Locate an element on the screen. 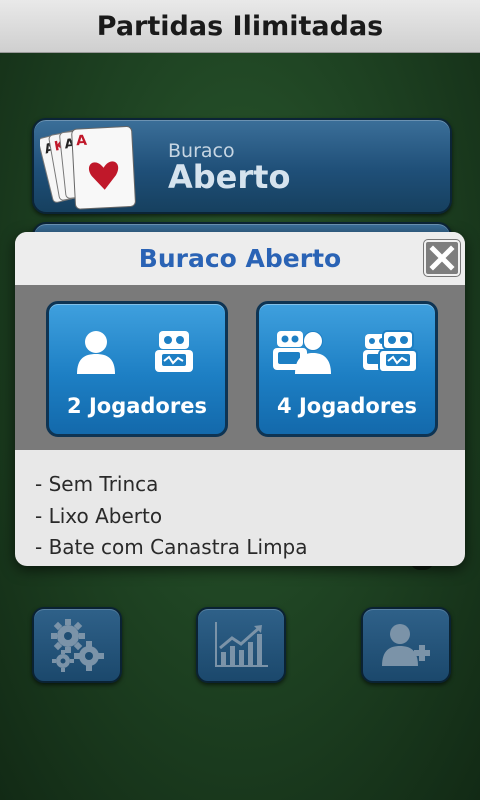 The width and height of the screenshot is (480, 800). settings-button is located at coordinates (77, 645).